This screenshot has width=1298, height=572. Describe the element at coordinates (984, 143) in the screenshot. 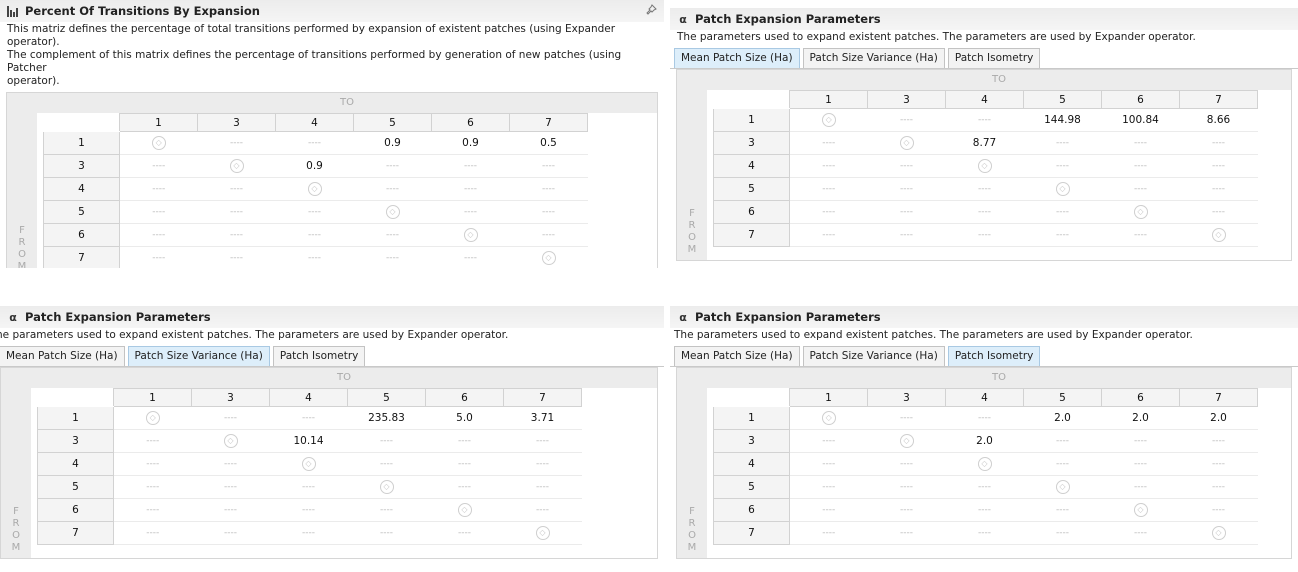

I see `value-cell: 8.77` at that location.